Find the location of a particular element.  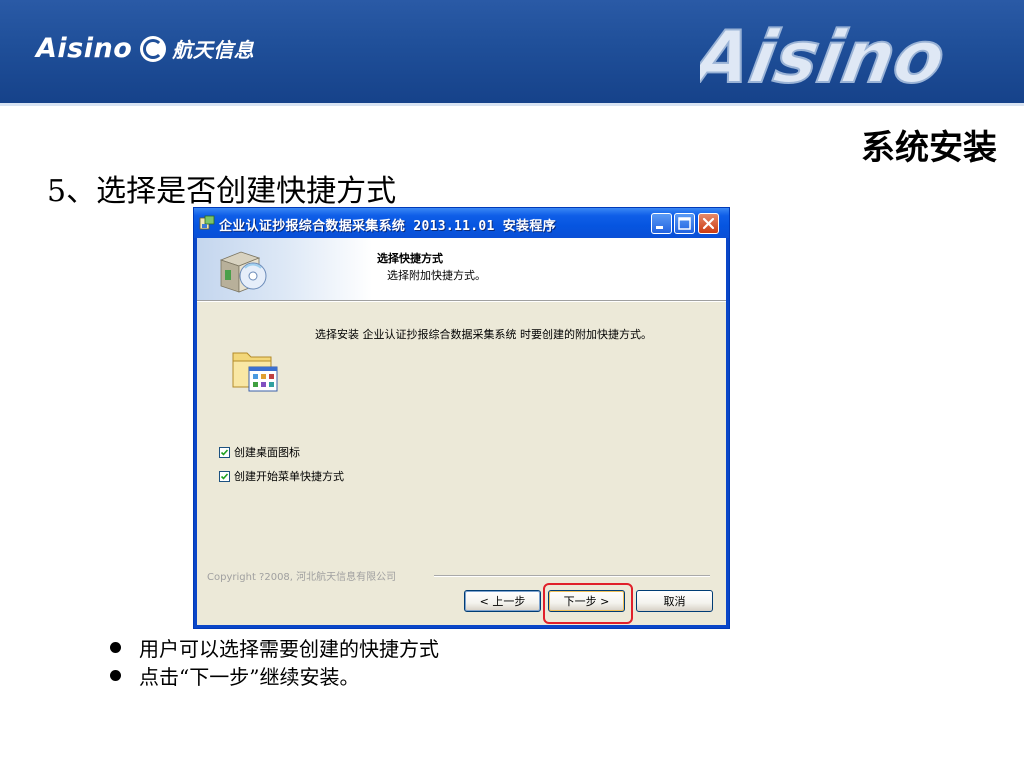

wizard-page-title: 选择快捷方式 is located at coordinates (410, 258).